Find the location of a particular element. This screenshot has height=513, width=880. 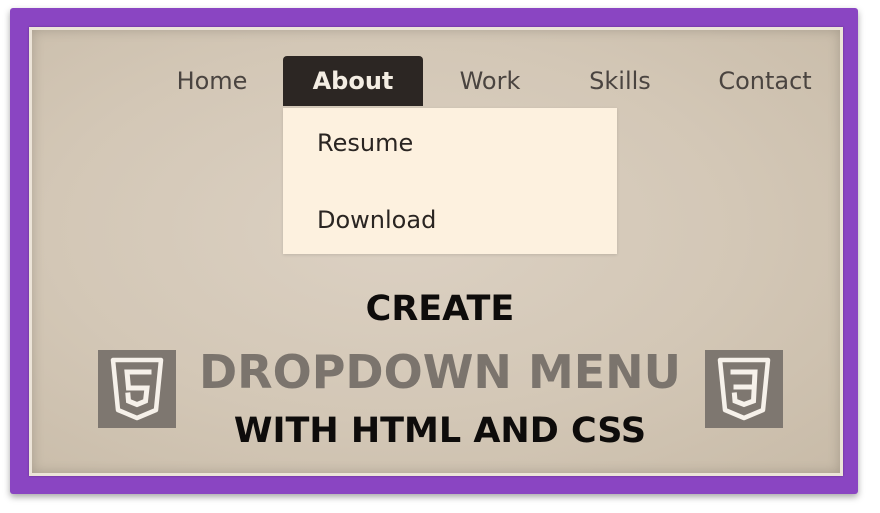

nav-item-contact: Contact is located at coordinates (765, 81).